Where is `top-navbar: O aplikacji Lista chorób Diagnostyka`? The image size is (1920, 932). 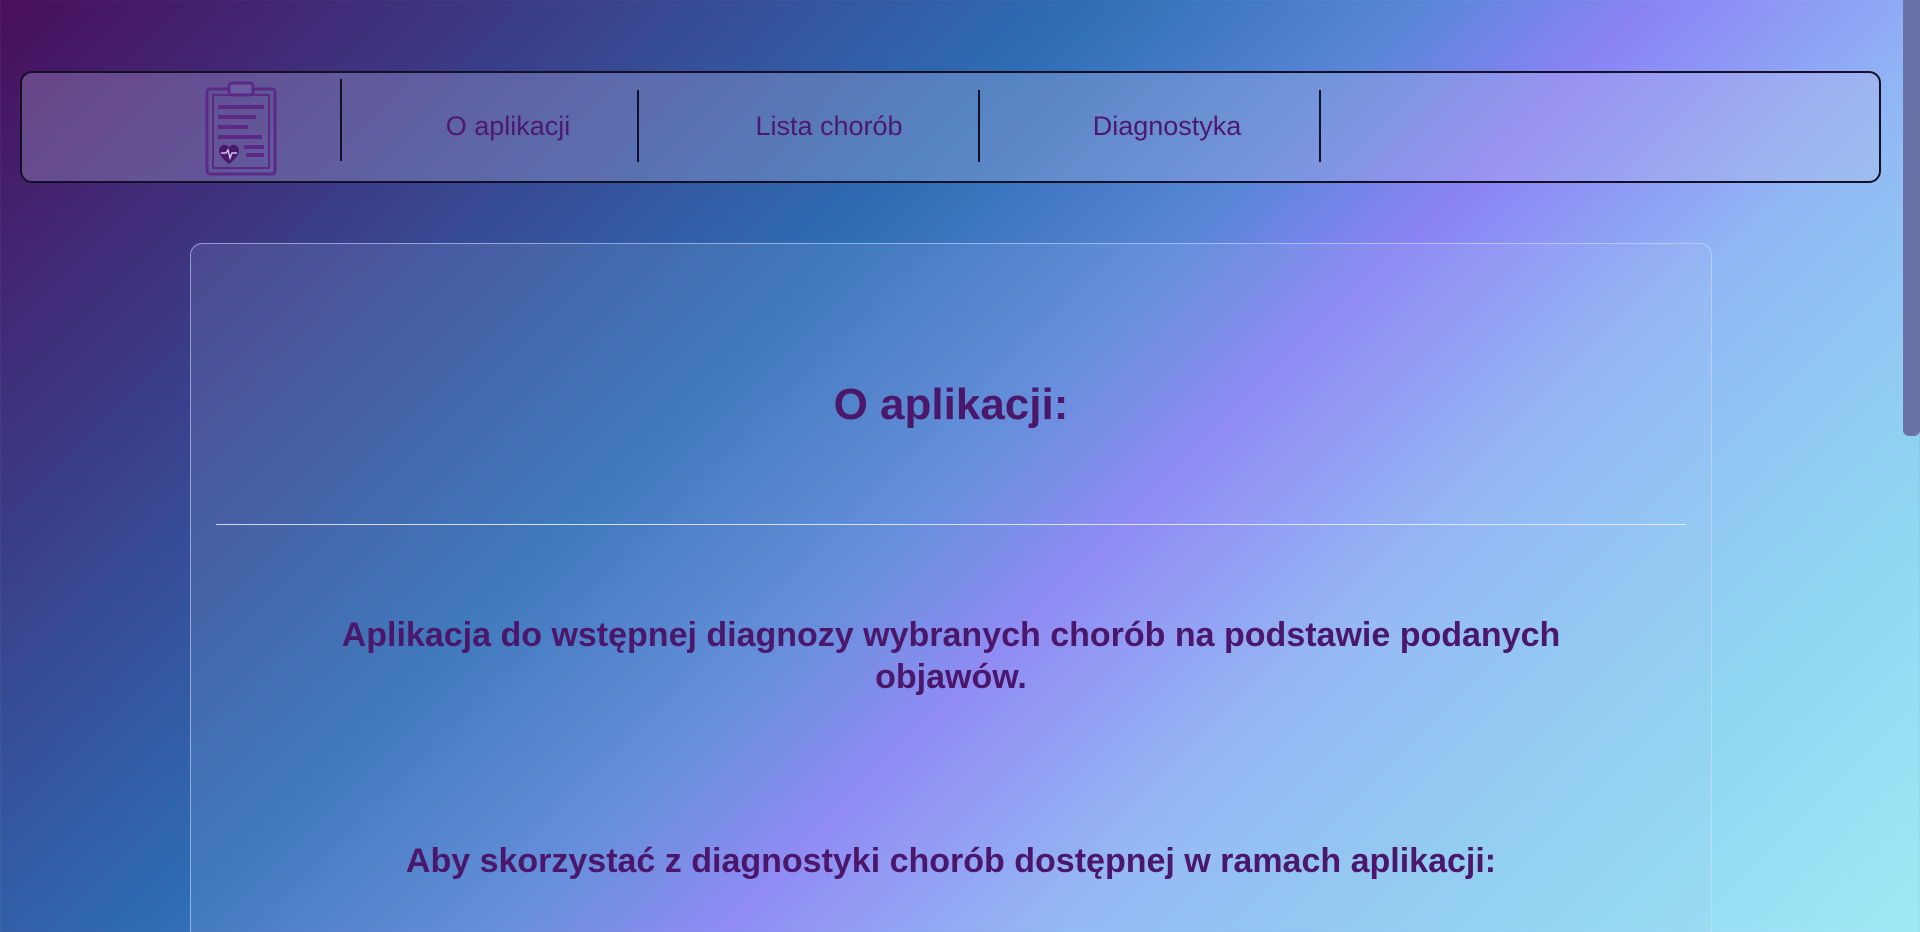
top-navbar: O aplikacji Lista chorób Diagnostyka is located at coordinates (950, 127).